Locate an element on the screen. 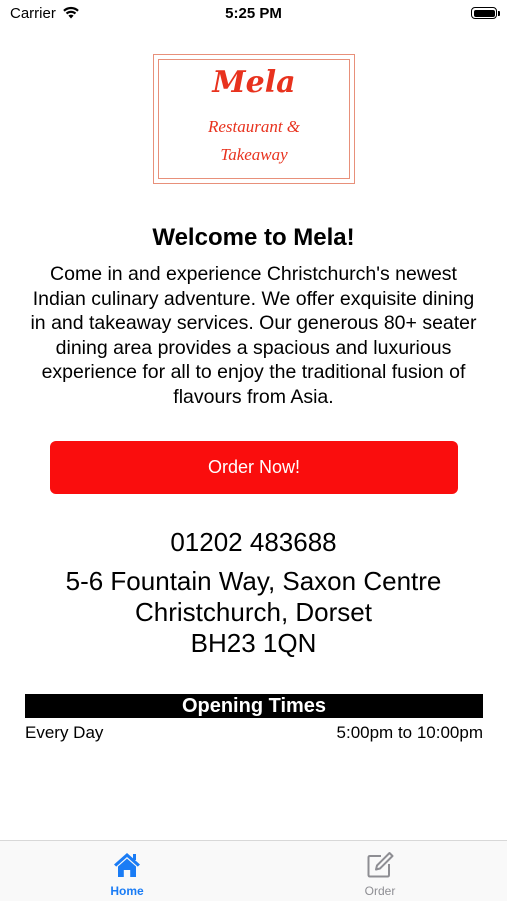 The height and width of the screenshot is (901, 507). opening-times-row: Every Day 5:00pm to 10:00pm is located at coordinates (254, 733).